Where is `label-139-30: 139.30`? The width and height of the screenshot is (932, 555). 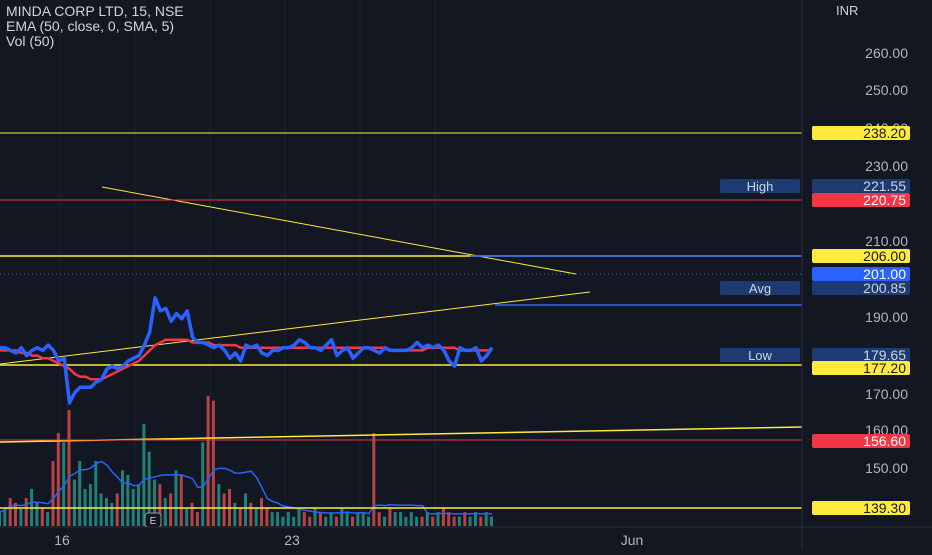
label-139-30: 139.30 is located at coordinates (861, 508).